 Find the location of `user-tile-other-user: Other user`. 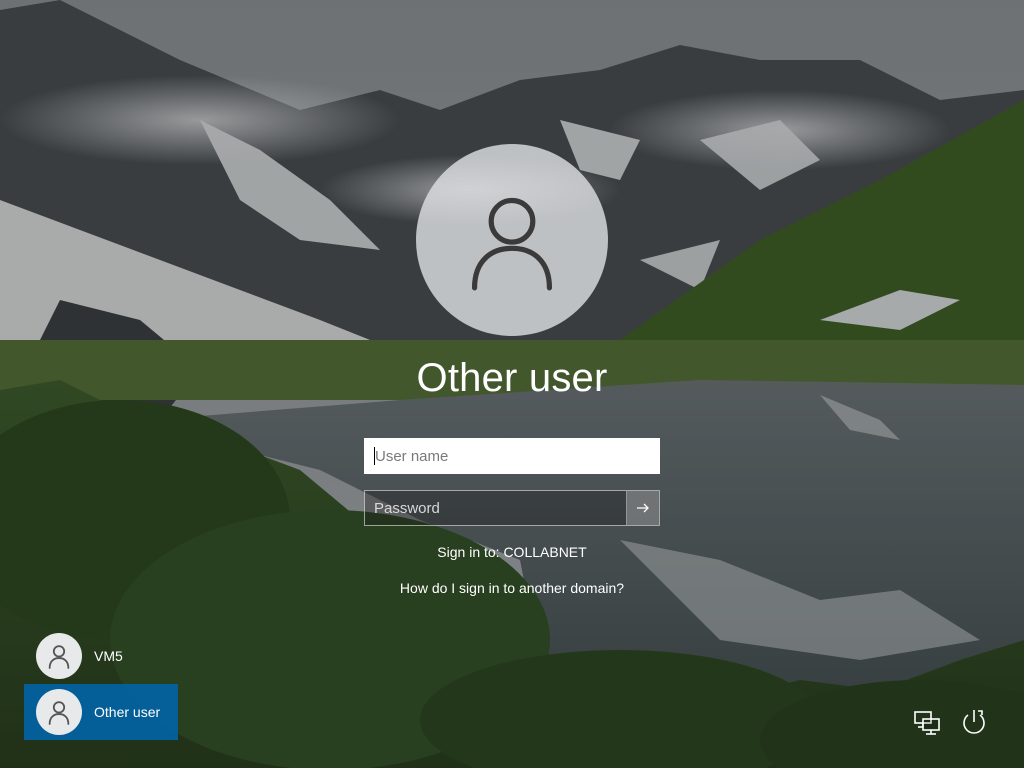

user-tile-other-user: Other user is located at coordinates (101, 712).